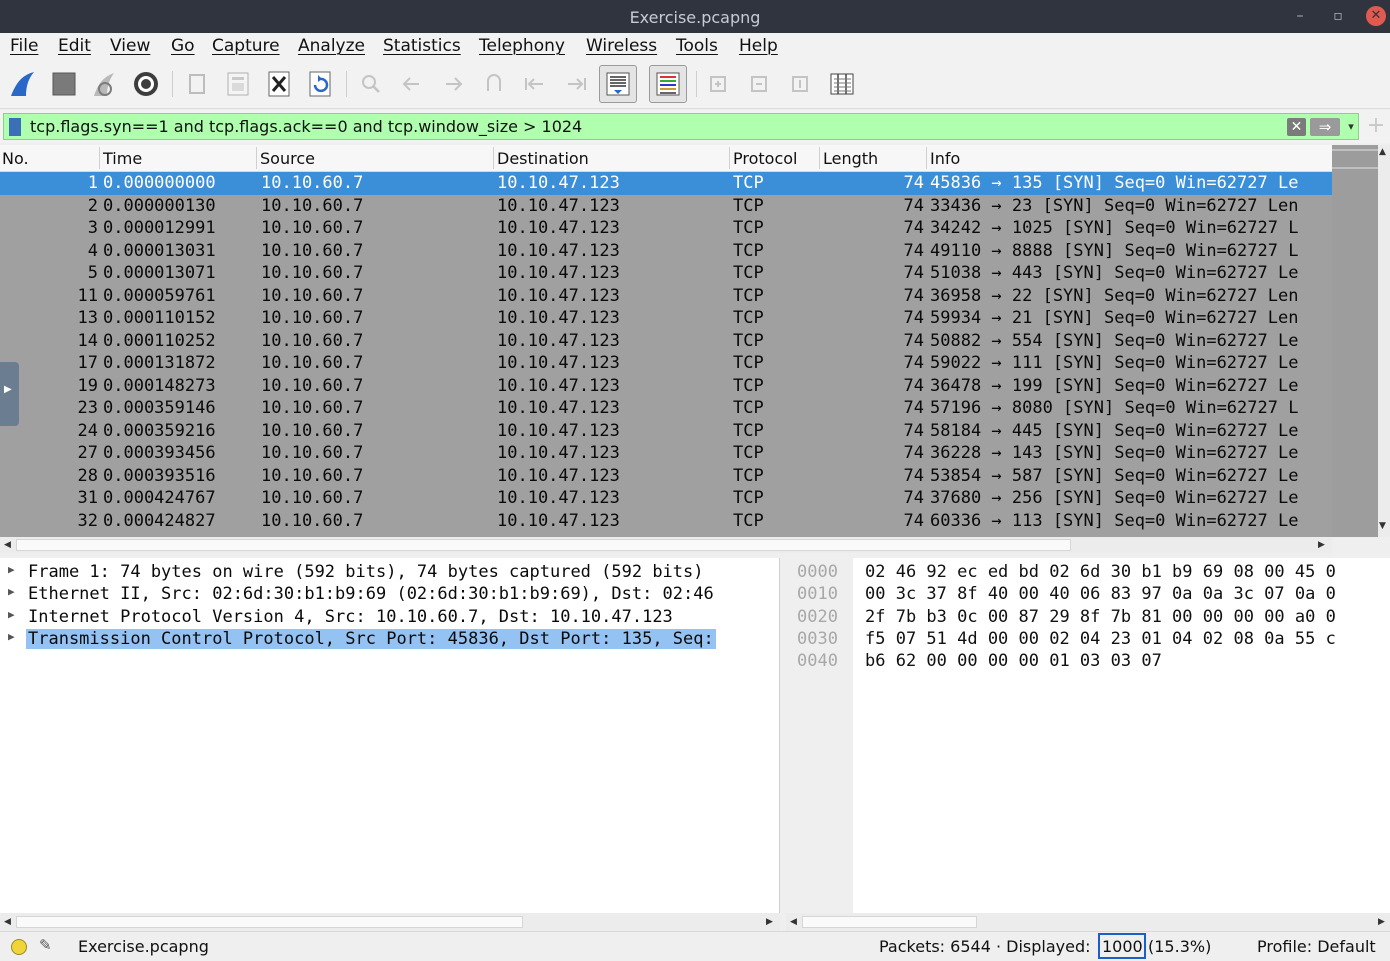 The width and height of the screenshot is (1390, 961). What do you see at coordinates (453, 84) in the screenshot?
I see `go-forward-icon` at bounding box center [453, 84].